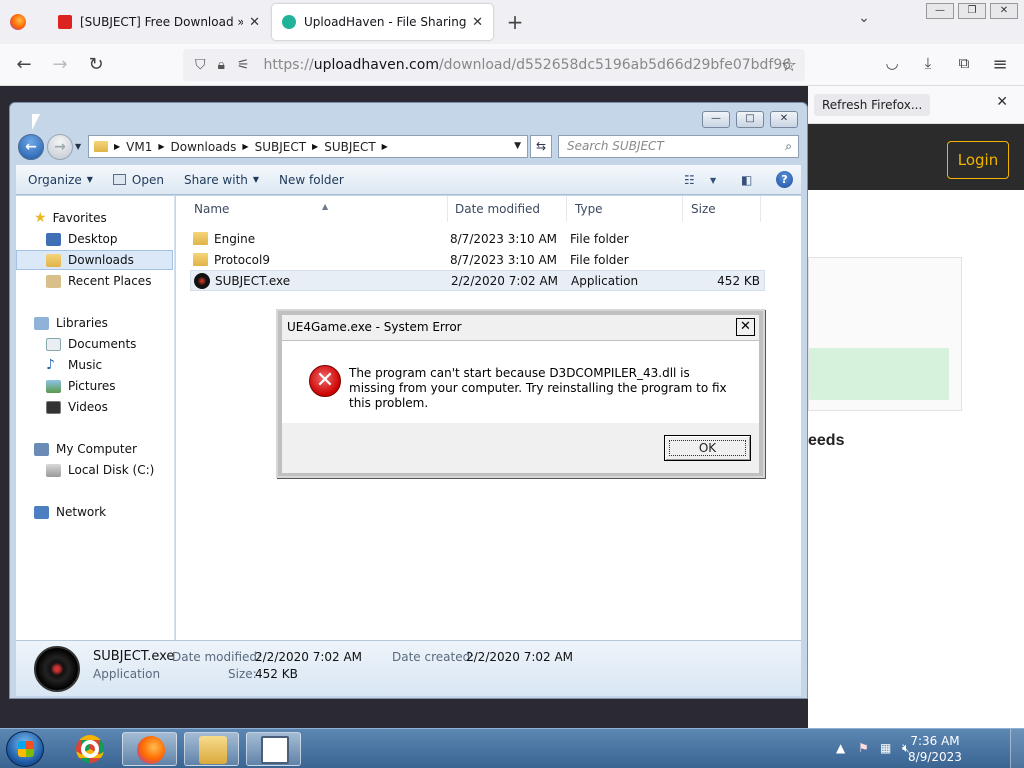 The width and height of the screenshot is (1024, 768). I want to click on nav-pictures: Pictures, so click(94, 386).